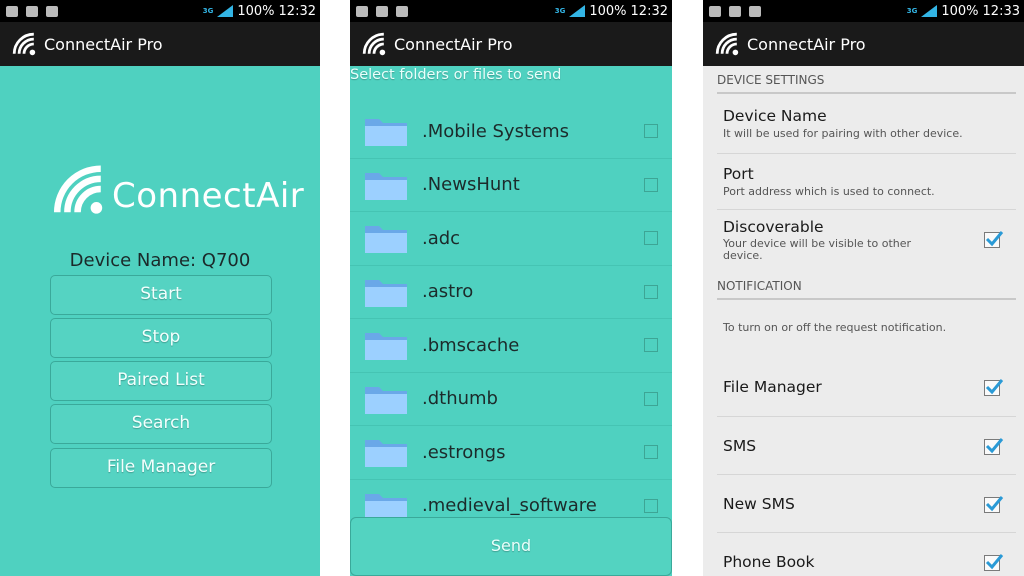 This screenshot has width=1024, height=576. What do you see at coordinates (866, 387) in the screenshot?
I see `pref-file-manager: File Manager` at bounding box center [866, 387].